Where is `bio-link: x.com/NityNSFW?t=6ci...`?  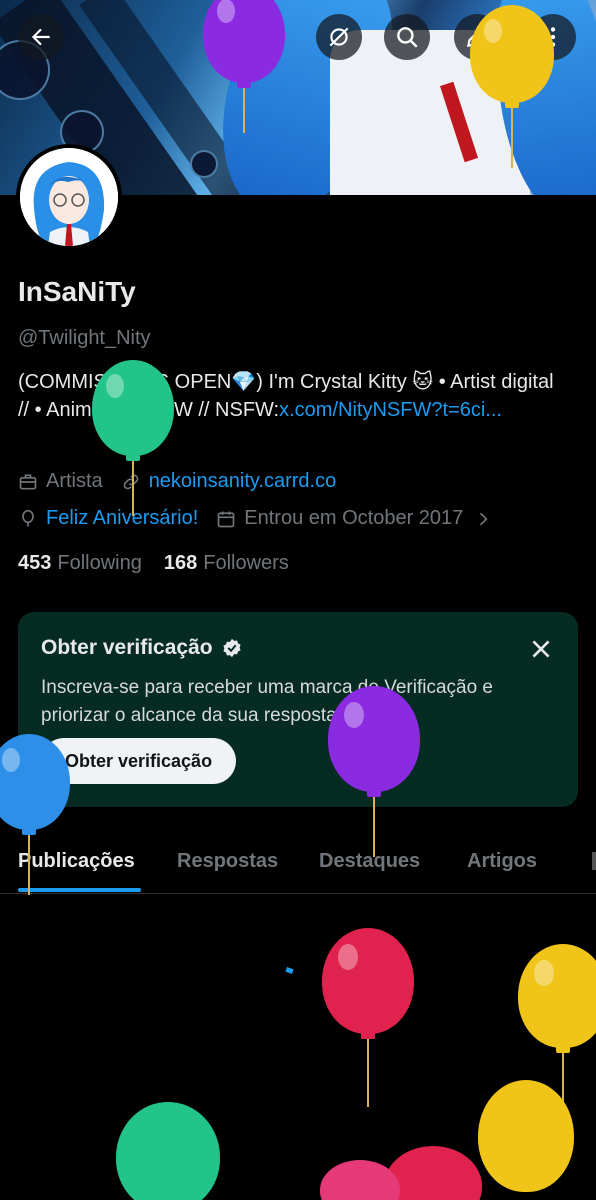 bio-link: x.com/NityNSFW?t=6ci... is located at coordinates (390, 410).